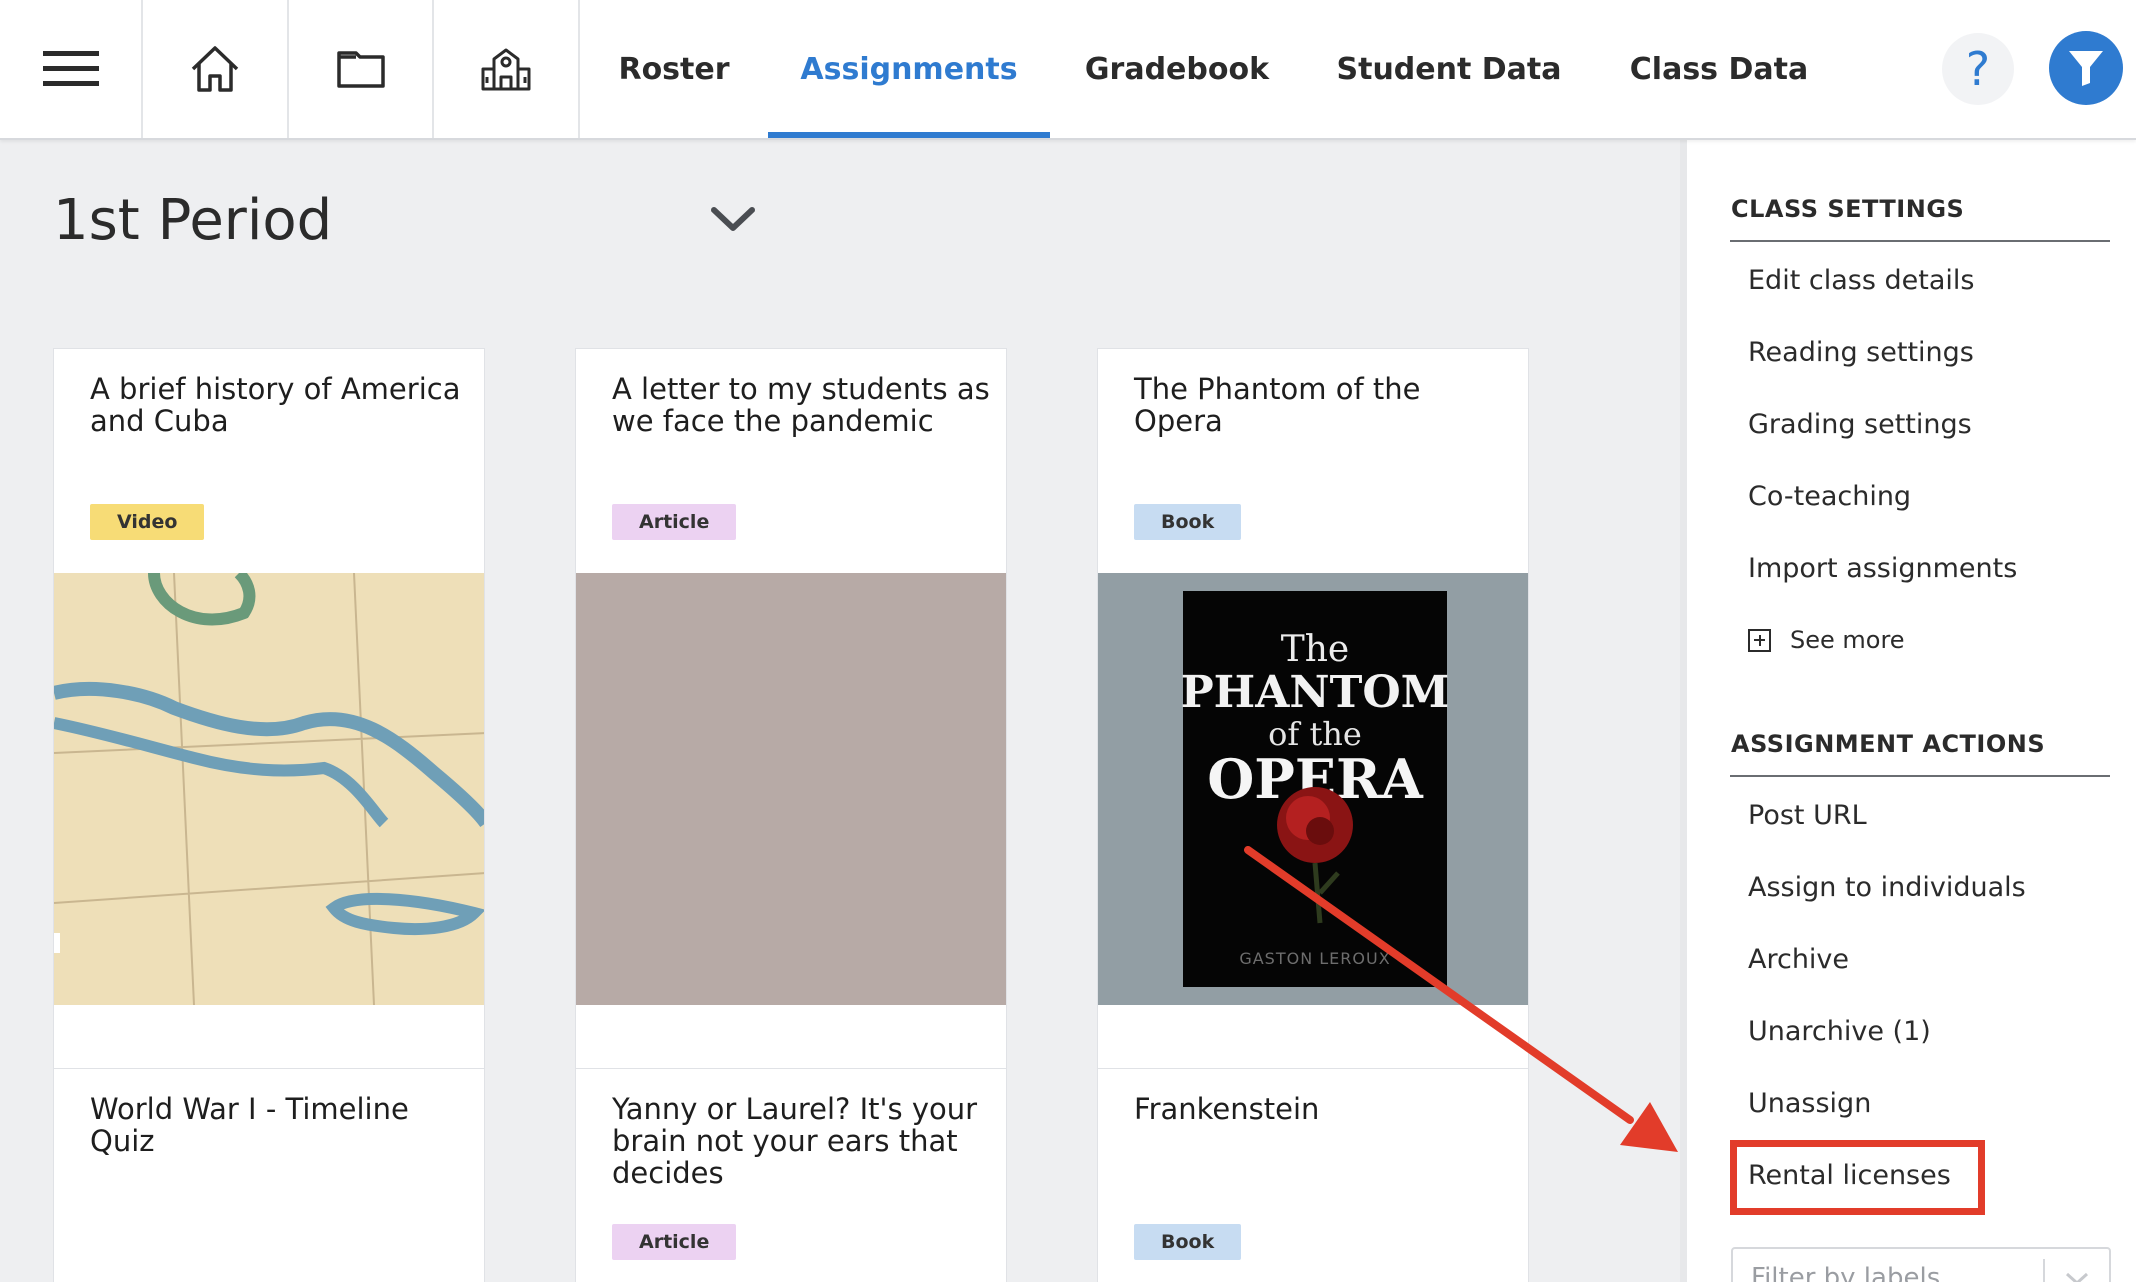 This screenshot has height=1282, width=2136. What do you see at coordinates (193, 220) in the screenshot?
I see `page-title: 1st Period` at bounding box center [193, 220].